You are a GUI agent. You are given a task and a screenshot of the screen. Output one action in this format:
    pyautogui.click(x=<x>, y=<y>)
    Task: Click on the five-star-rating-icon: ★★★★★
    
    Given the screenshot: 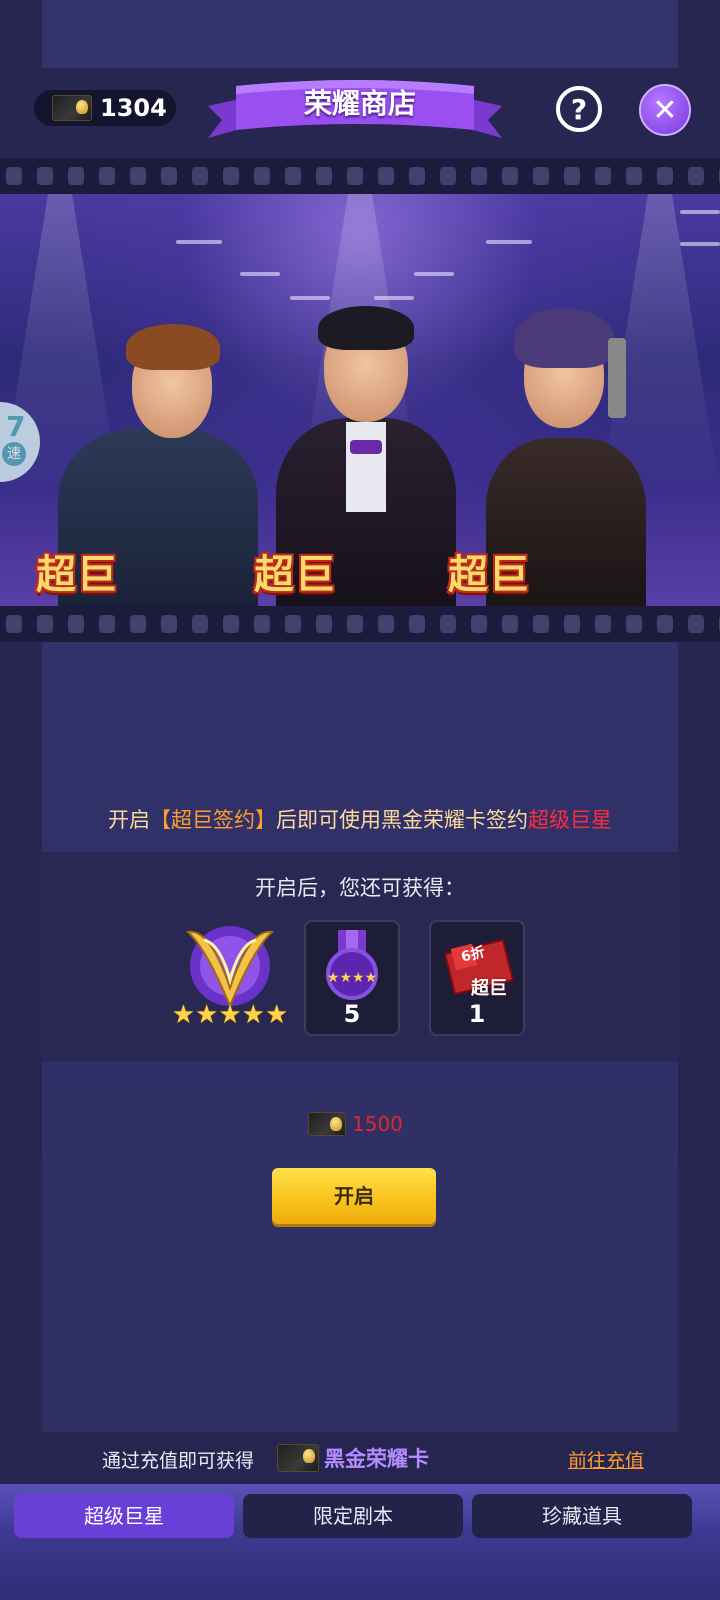 What is the action you would take?
    pyautogui.click(x=230, y=1015)
    